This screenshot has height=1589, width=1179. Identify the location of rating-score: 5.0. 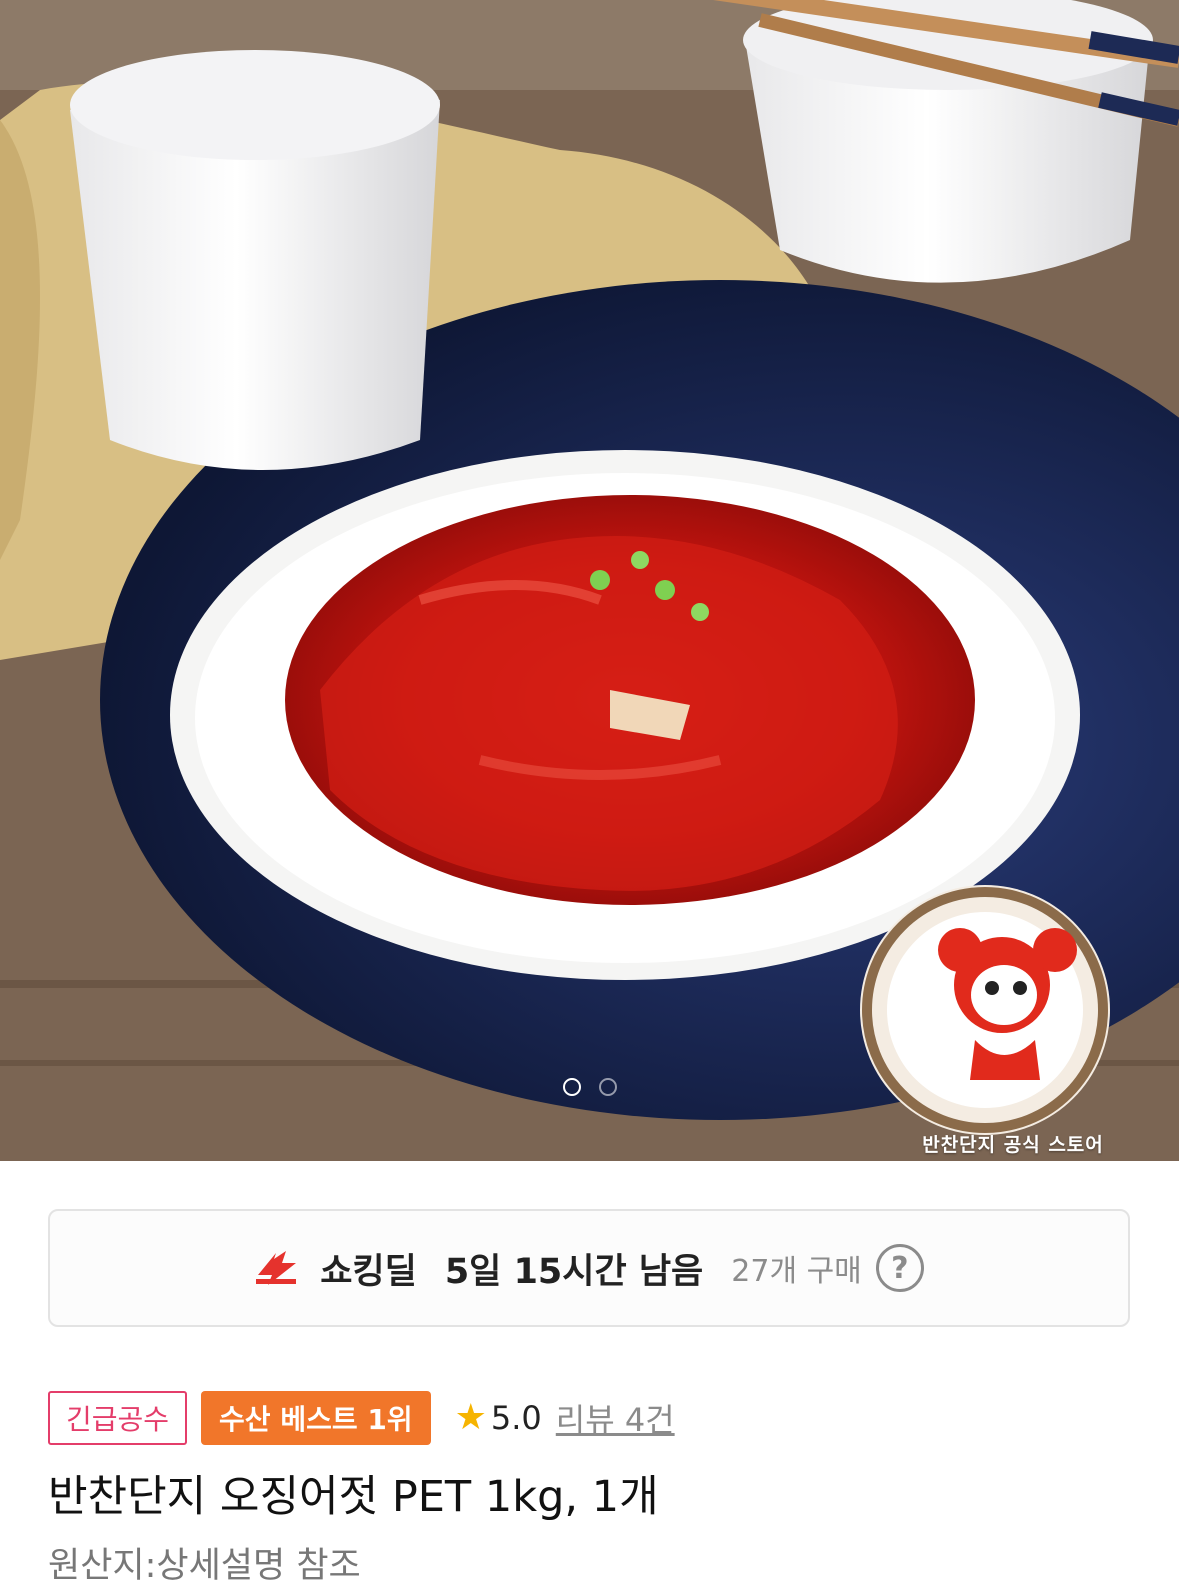
(516, 1418).